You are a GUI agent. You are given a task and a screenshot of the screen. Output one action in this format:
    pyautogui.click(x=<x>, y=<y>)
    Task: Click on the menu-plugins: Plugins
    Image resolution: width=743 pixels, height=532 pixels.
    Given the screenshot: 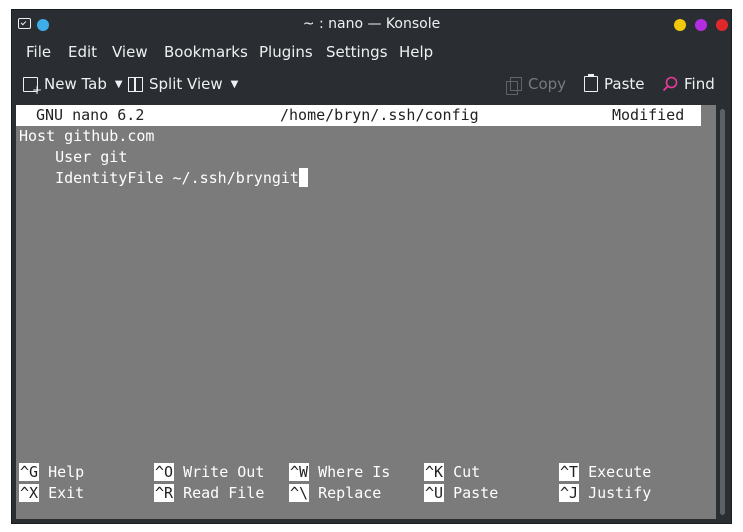 What is the action you would take?
    pyautogui.click(x=286, y=52)
    